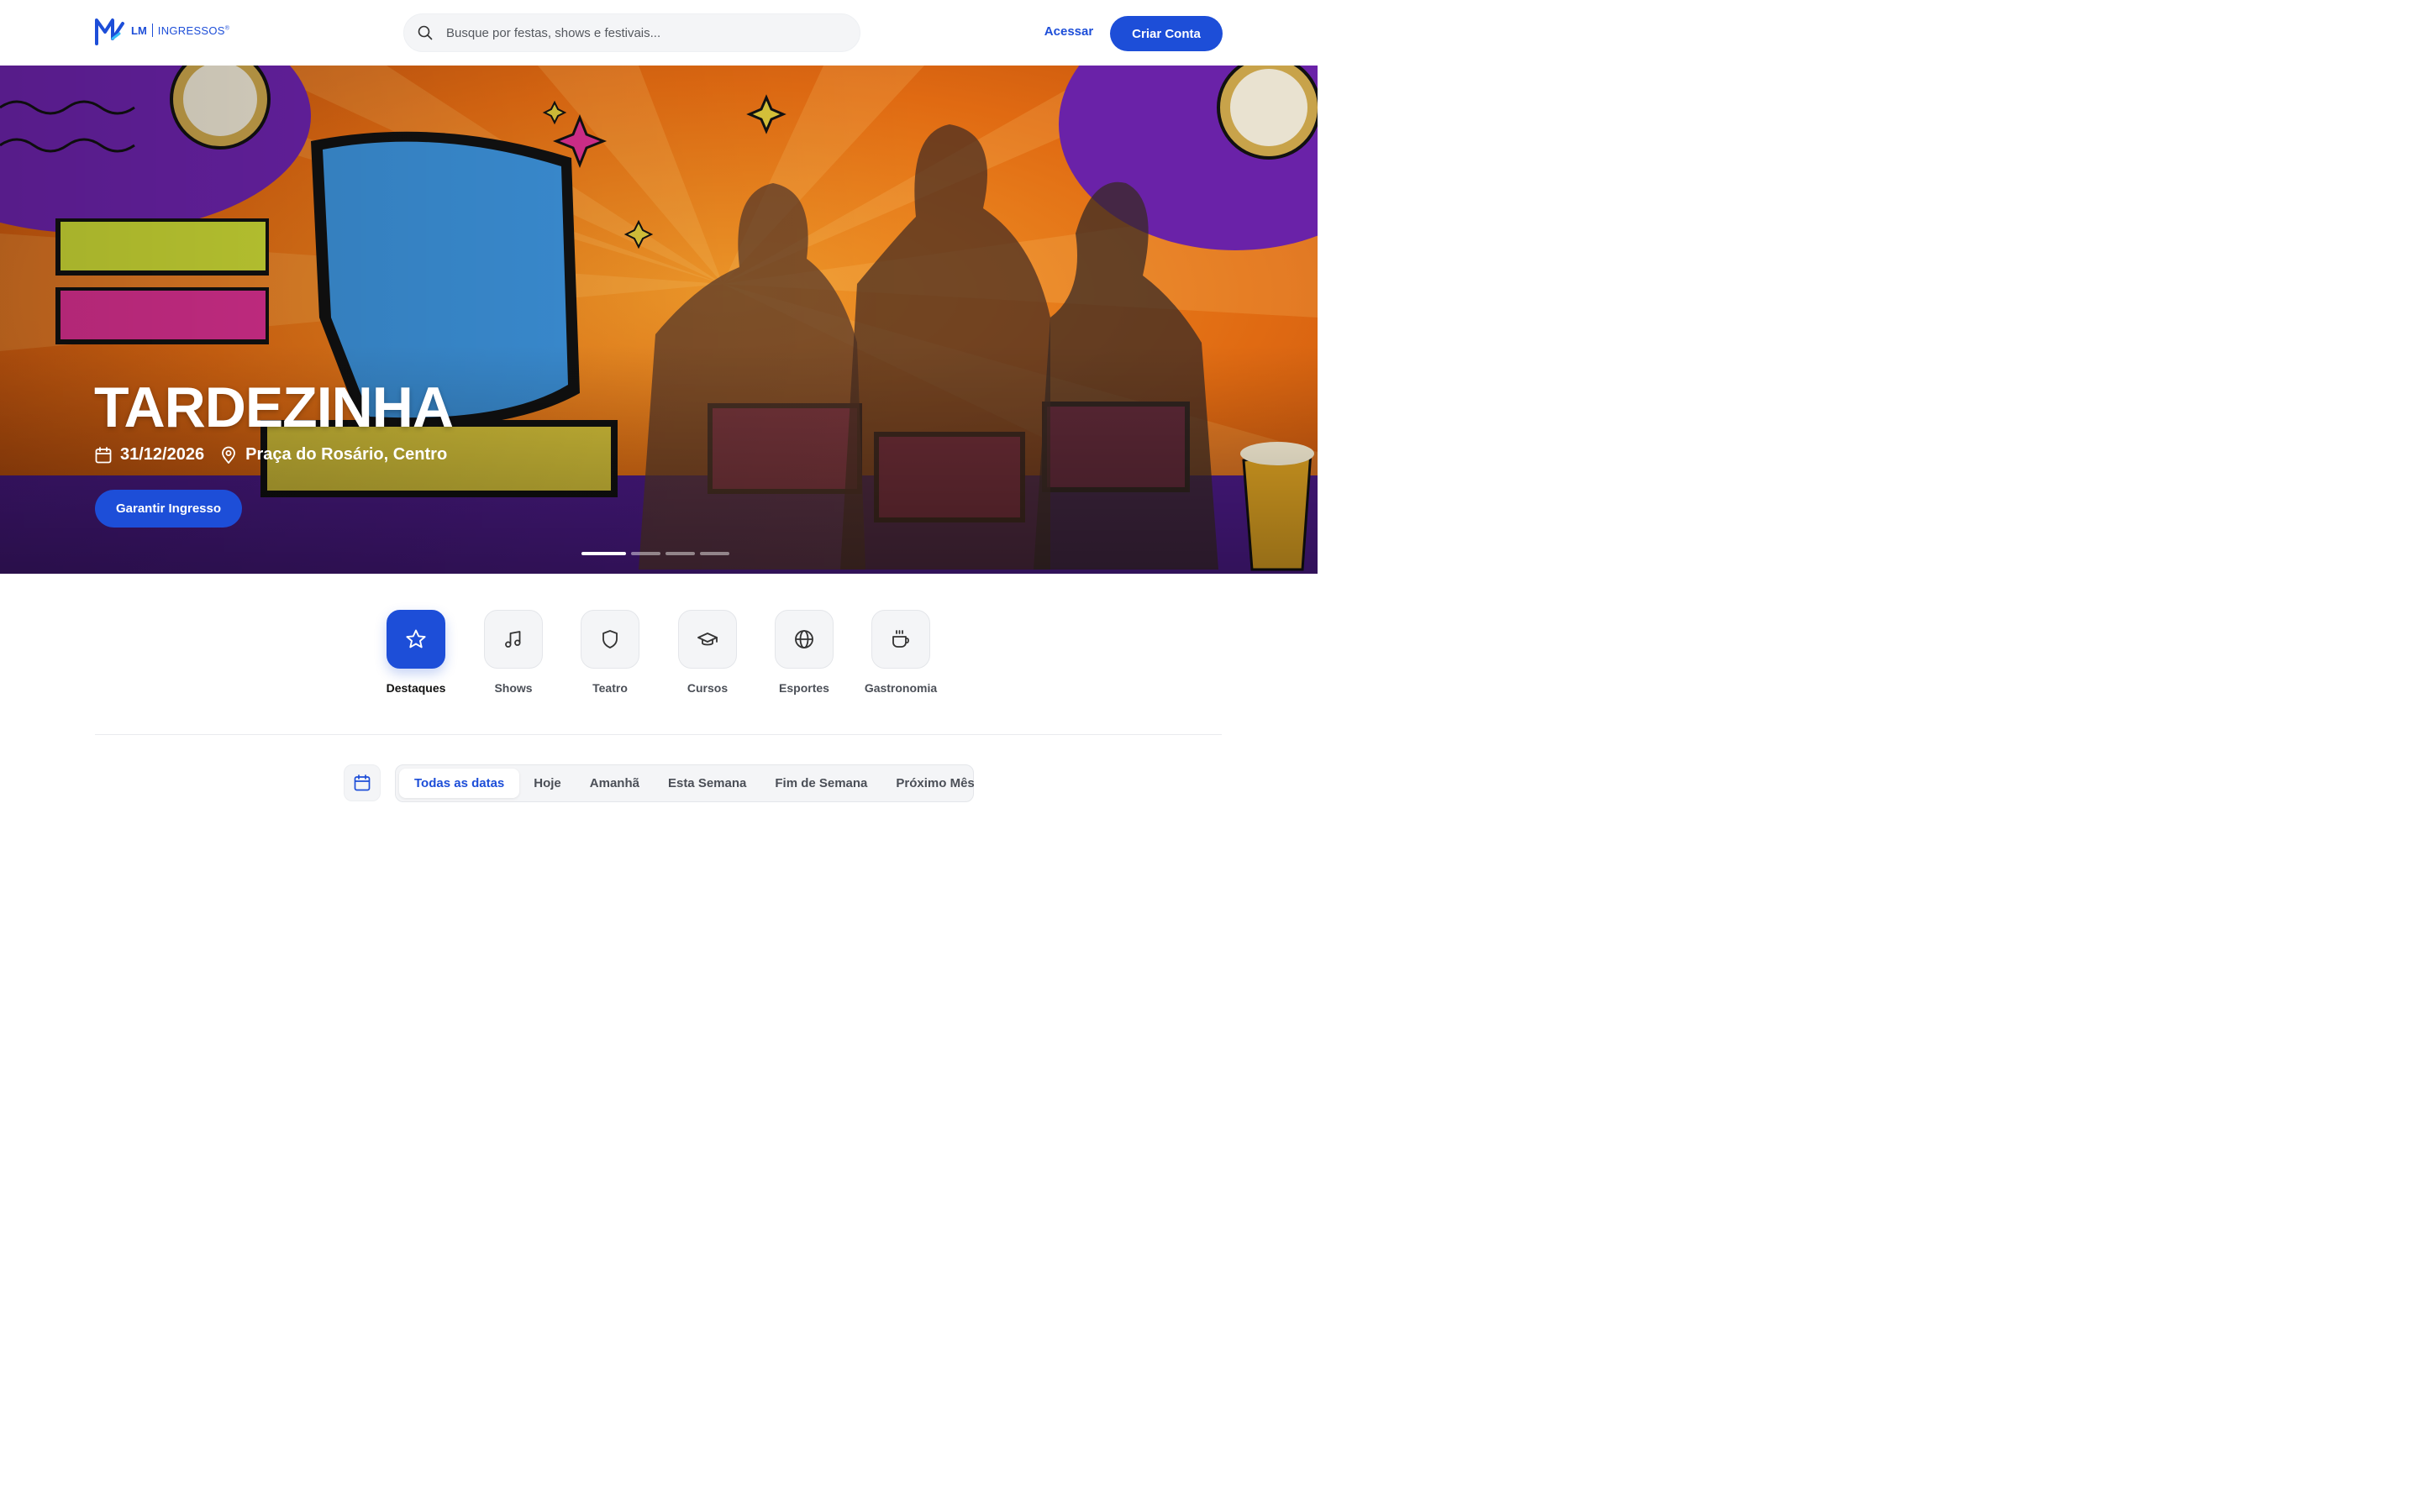 The height and width of the screenshot is (1512, 2420). I want to click on section-divider, so click(658, 734).